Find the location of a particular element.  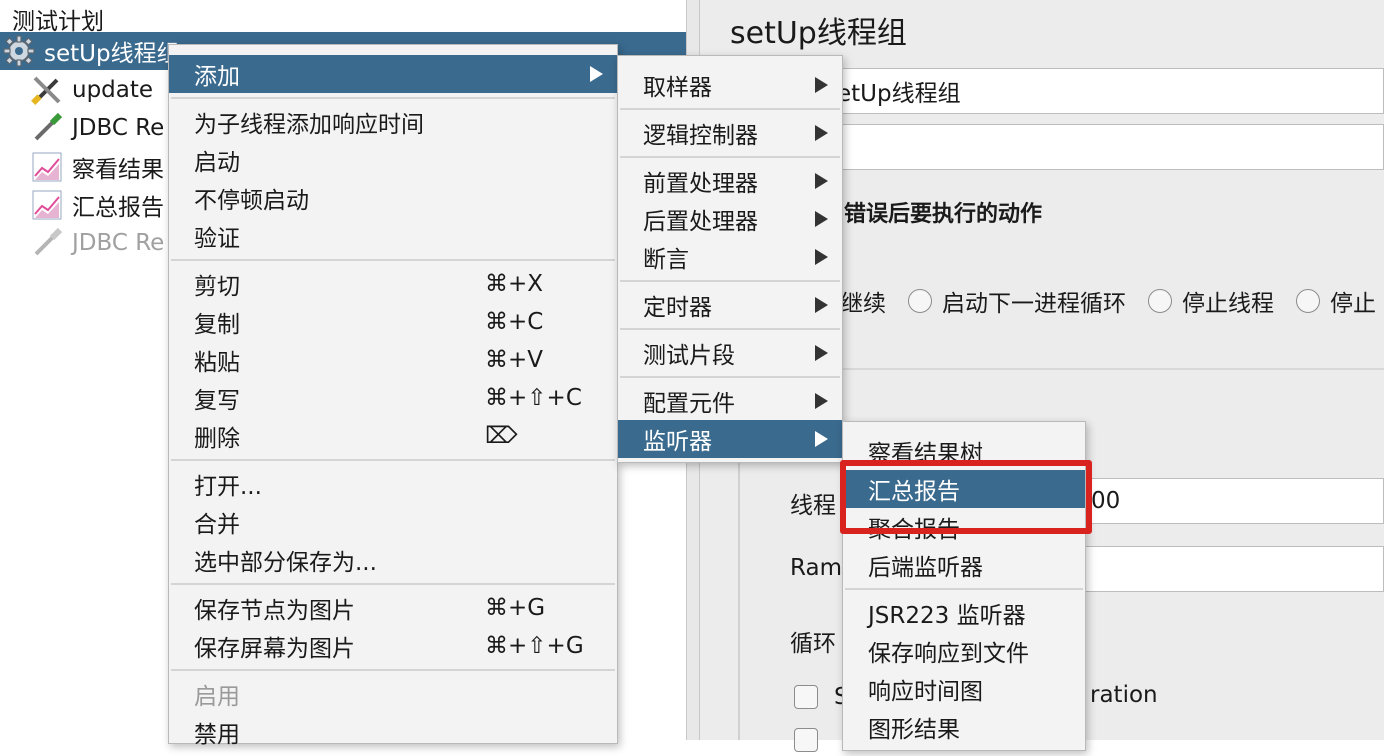

menu-item-label: 验证 is located at coordinates (217, 239).